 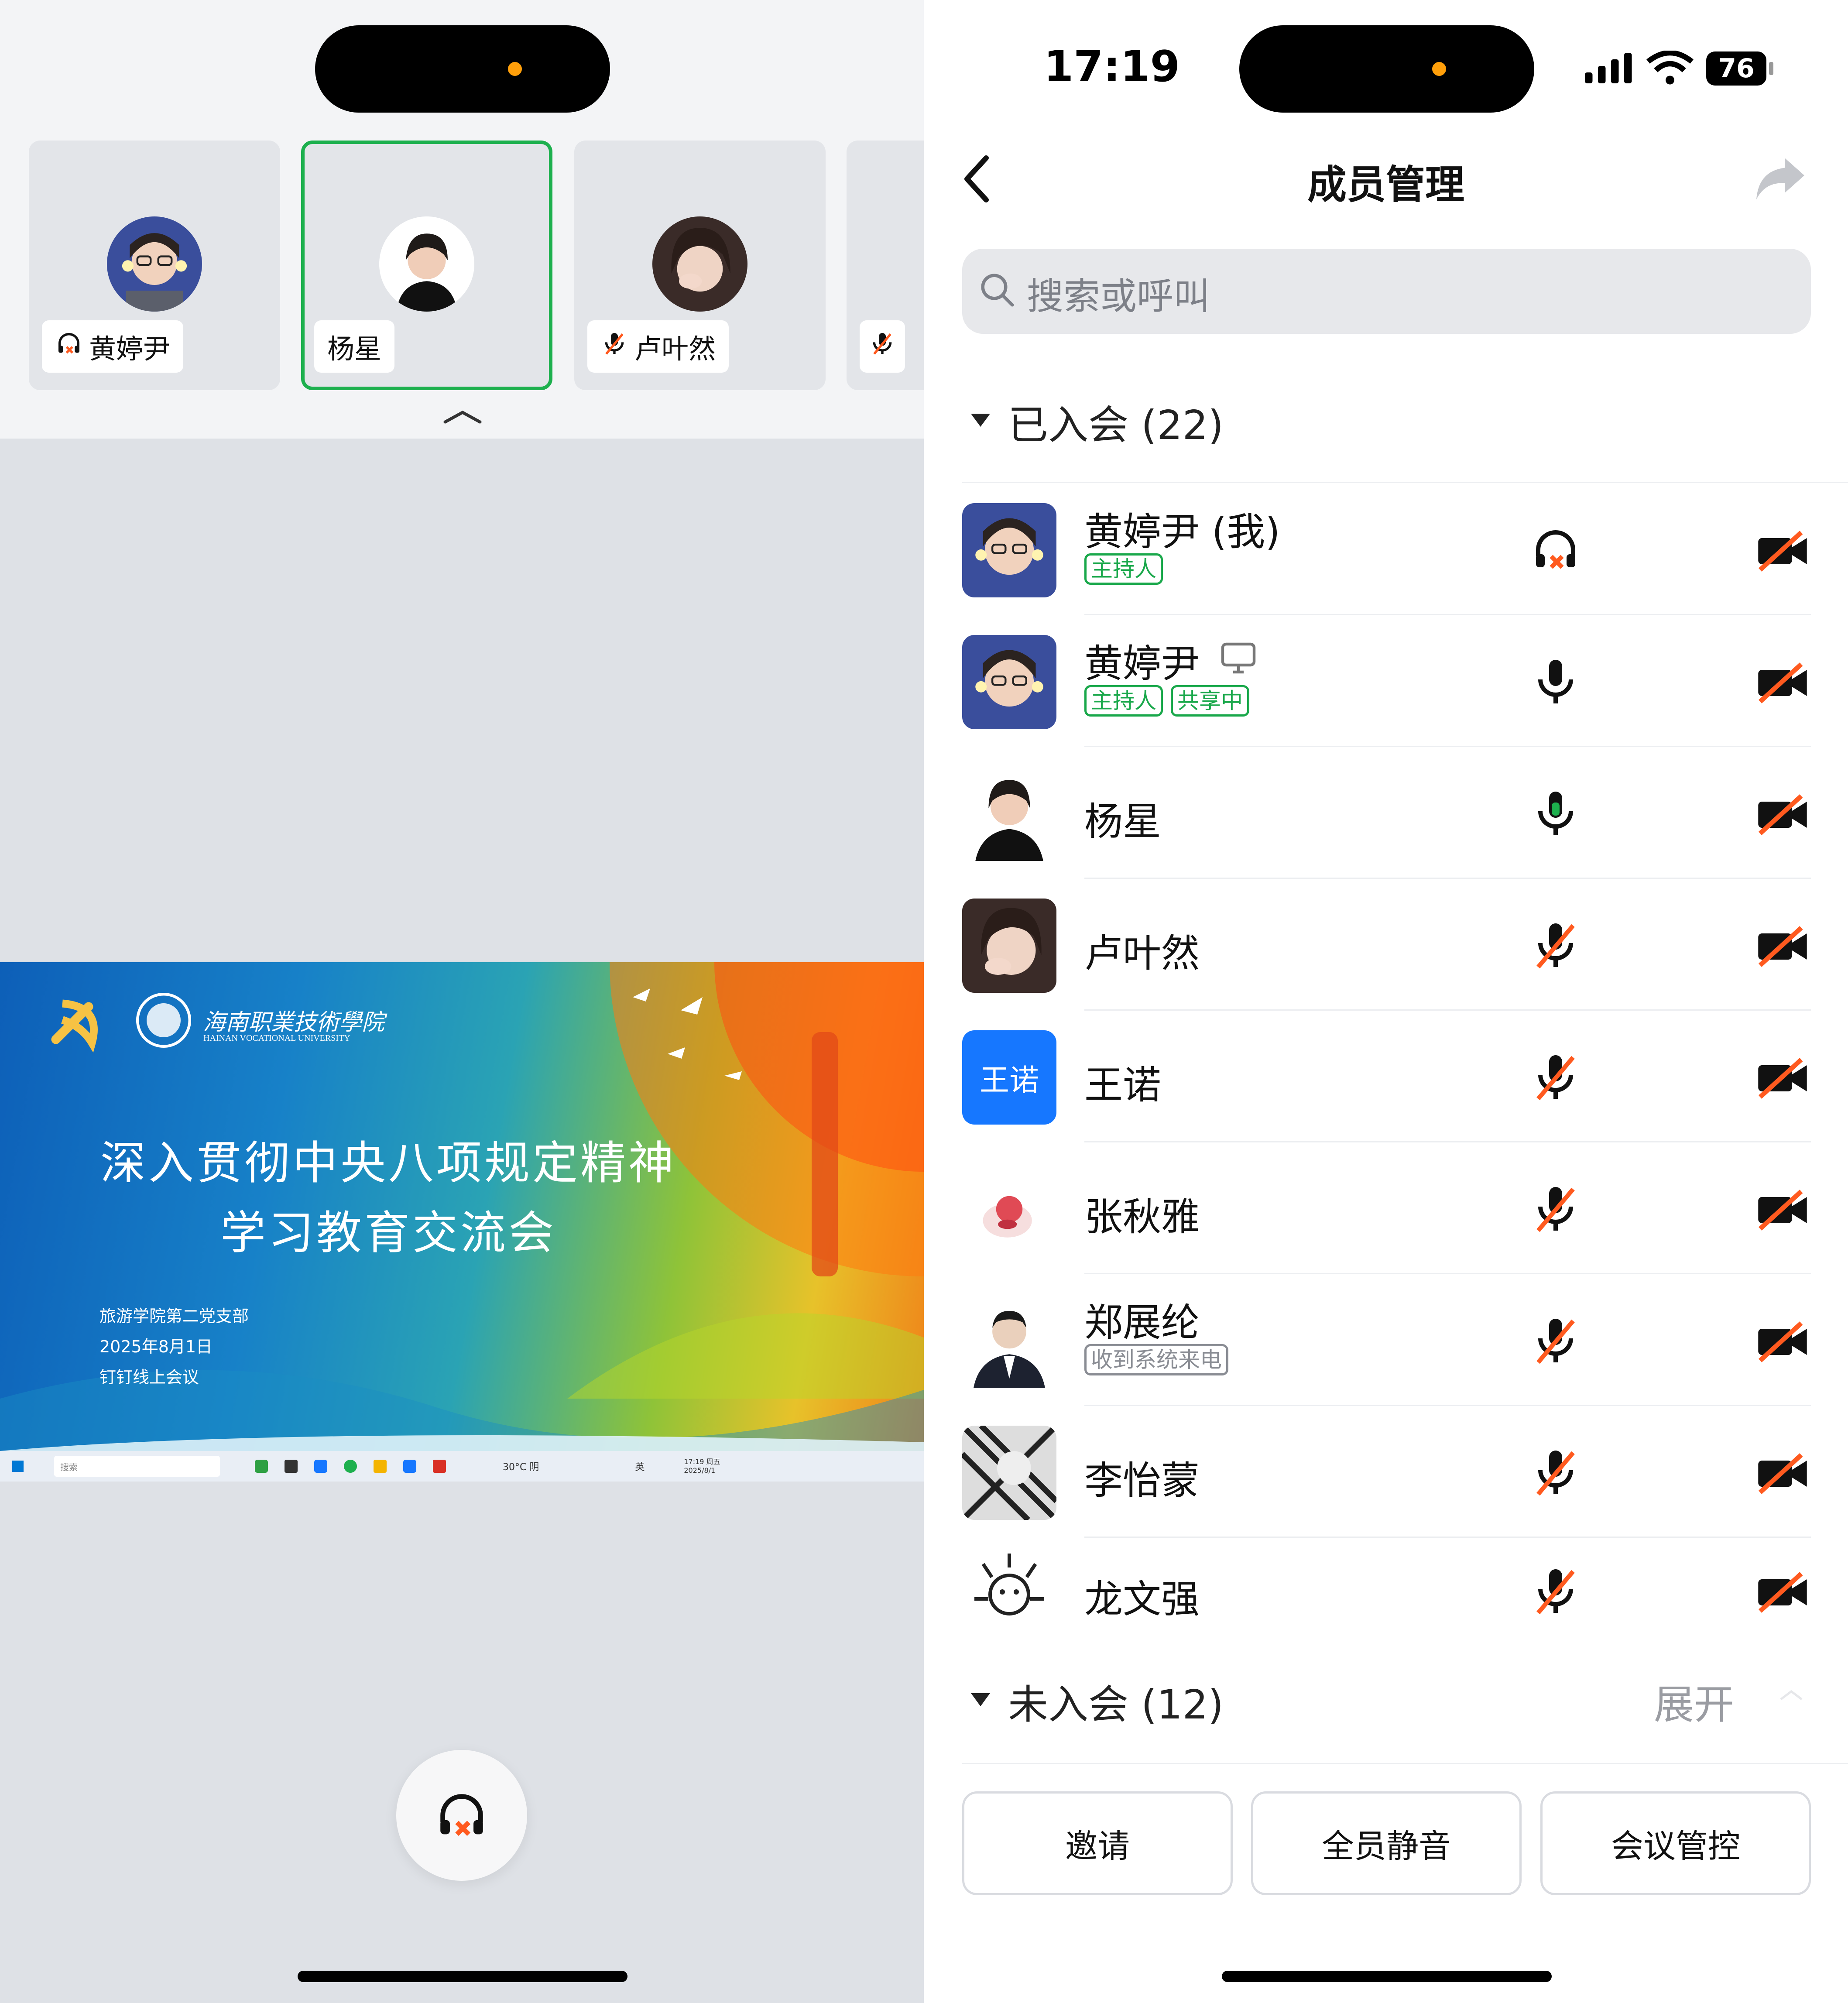 I want to click on taskbar-lang: 英, so click(x=640, y=1467).